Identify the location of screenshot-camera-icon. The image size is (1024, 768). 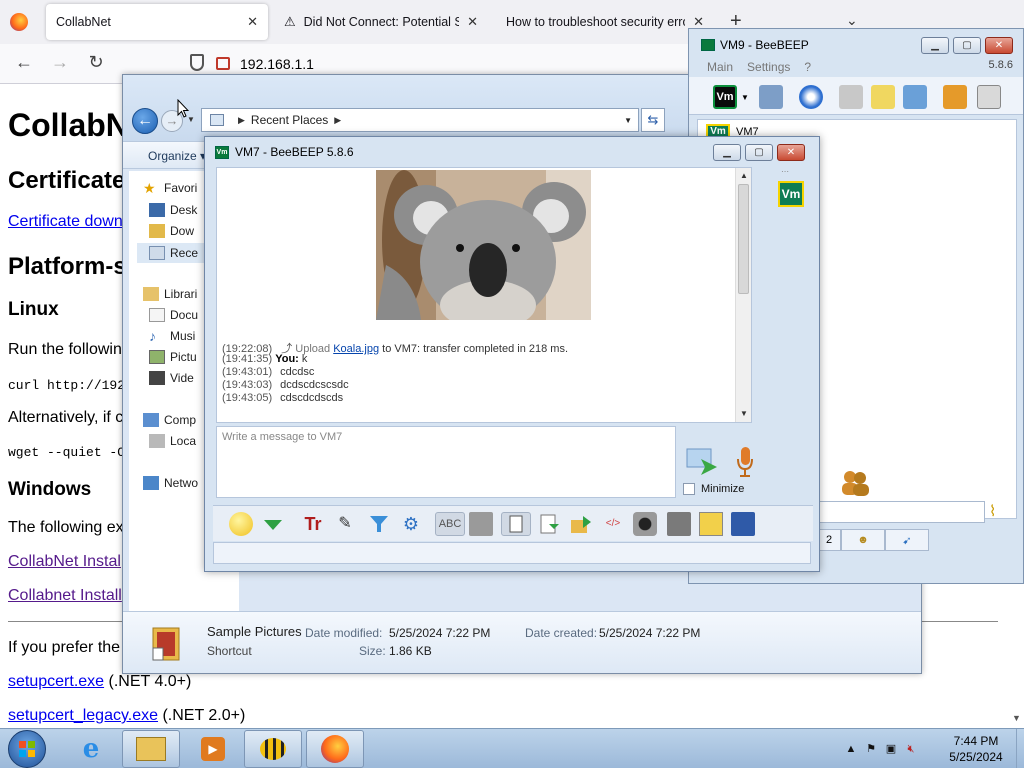
(645, 524).